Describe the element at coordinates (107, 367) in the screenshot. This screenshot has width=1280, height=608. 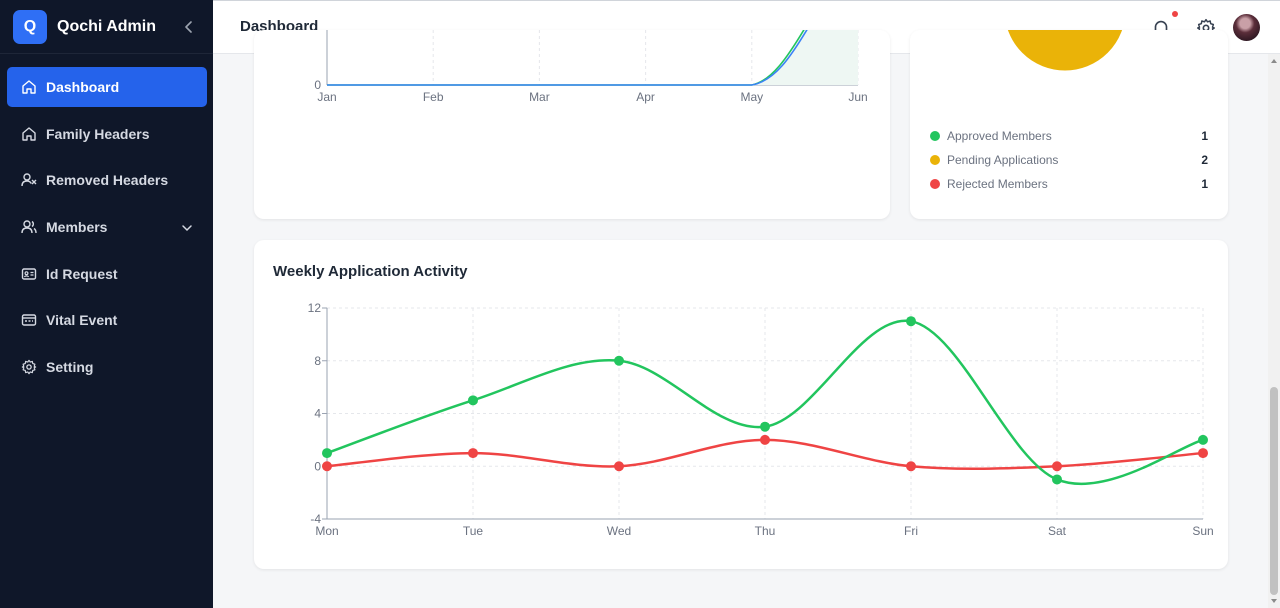
I see `sidebar-item-setting: Setting` at that location.